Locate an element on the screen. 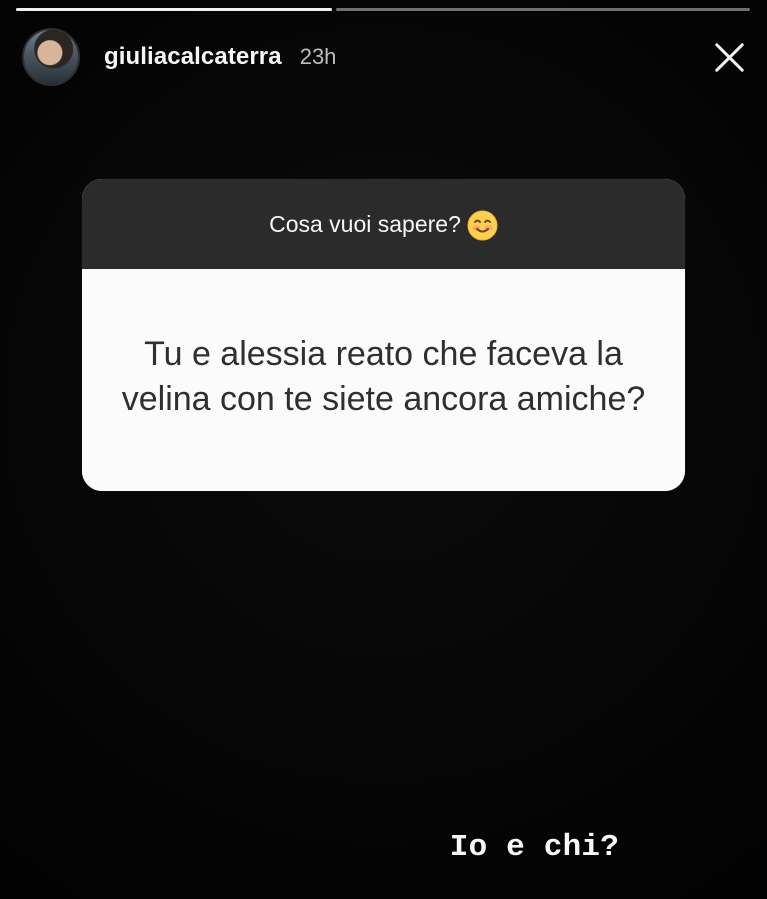 This screenshot has height=899, width=767. progress-segment-remaining is located at coordinates (542, 9).